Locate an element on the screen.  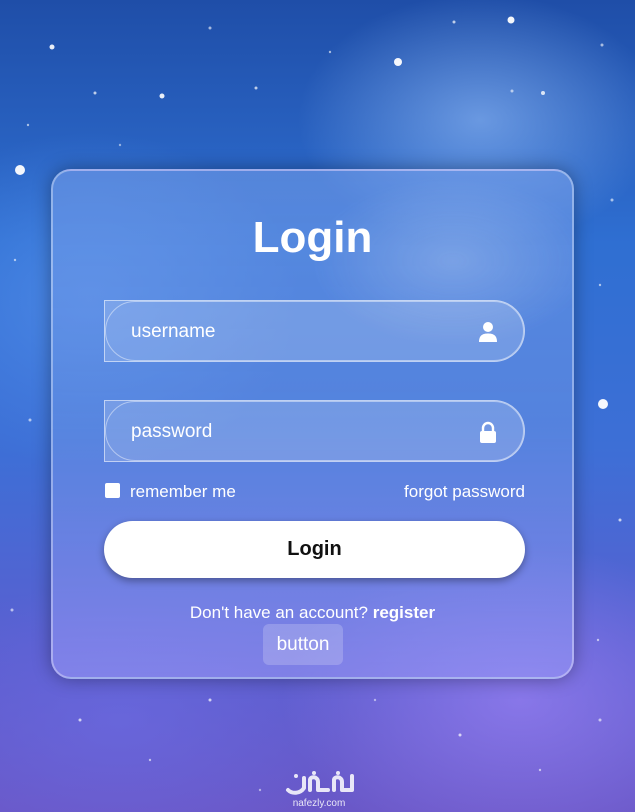
watermark-text: nafezly.com is located at coordinates (319, 803).